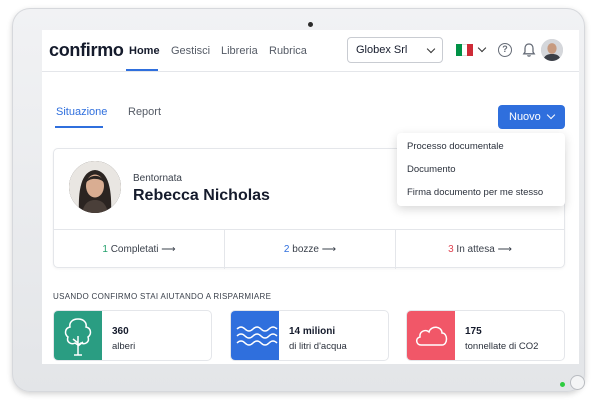  What do you see at coordinates (144, 112) in the screenshot?
I see `tab-report: Report` at bounding box center [144, 112].